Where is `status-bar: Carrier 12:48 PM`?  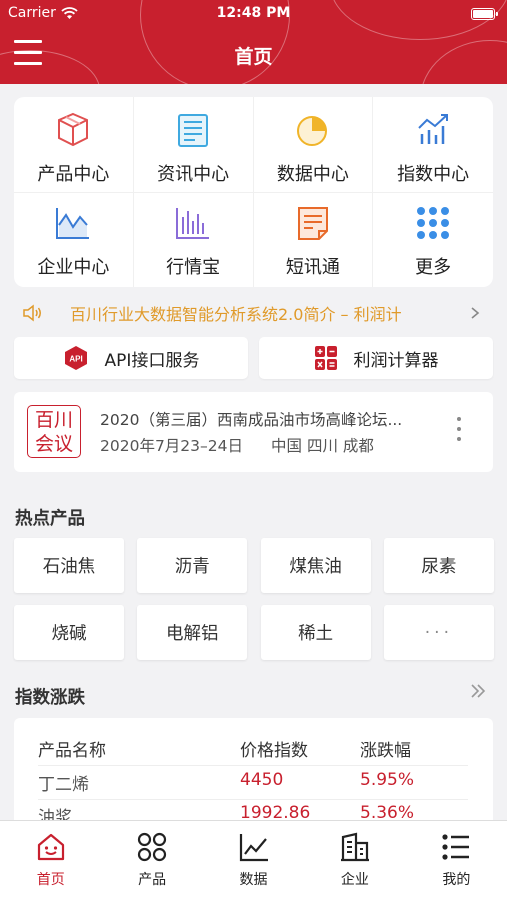 status-bar: Carrier 12:48 PM is located at coordinates (253, 15).